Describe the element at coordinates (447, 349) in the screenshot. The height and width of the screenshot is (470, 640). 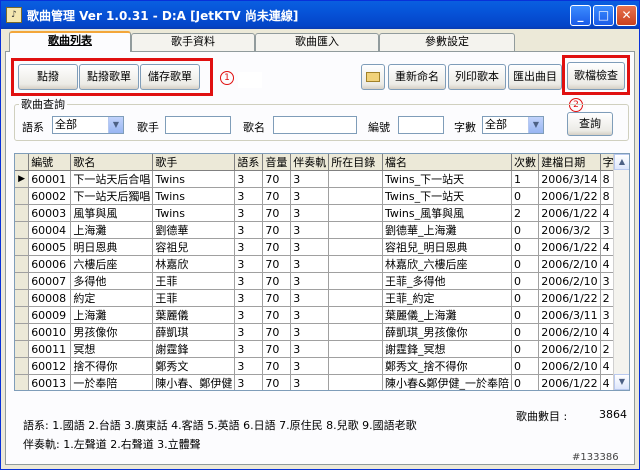
I see `table-cell: 謝霆鋒_冥想` at that location.